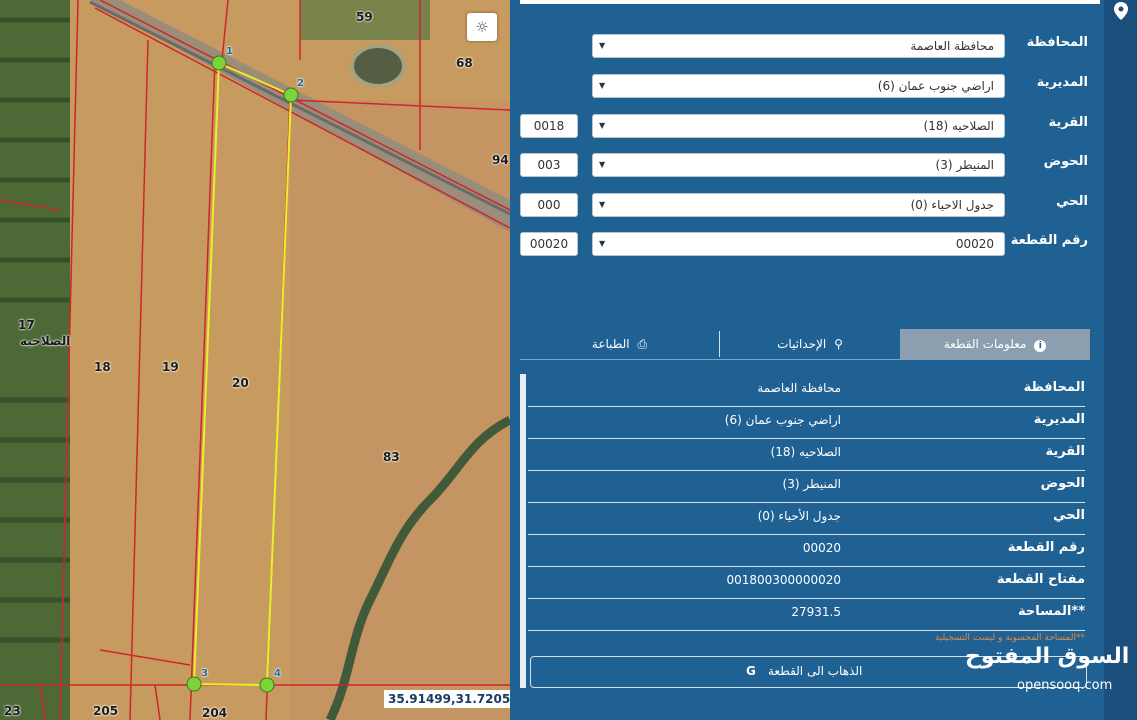 This screenshot has width=1137, height=720. Describe the element at coordinates (964, 165) in the screenshot. I see `basin-value: المنيطر (3)` at that location.